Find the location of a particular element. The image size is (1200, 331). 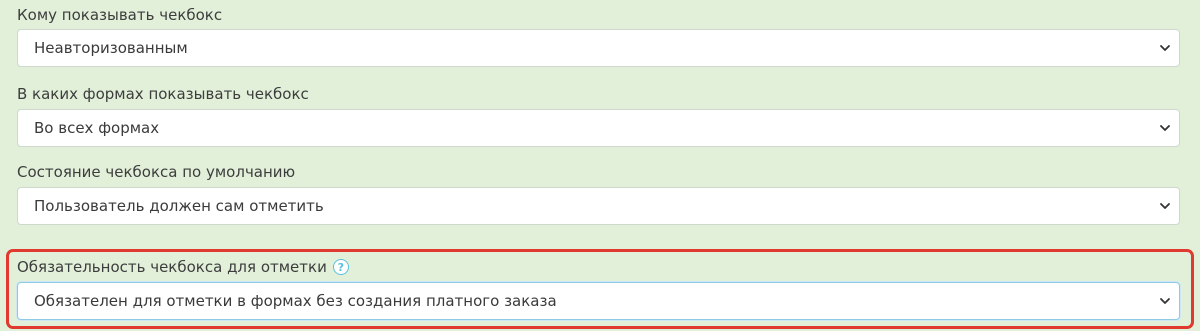

select-who-to-show: Неавторизованным is located at coordinates (598, 48).